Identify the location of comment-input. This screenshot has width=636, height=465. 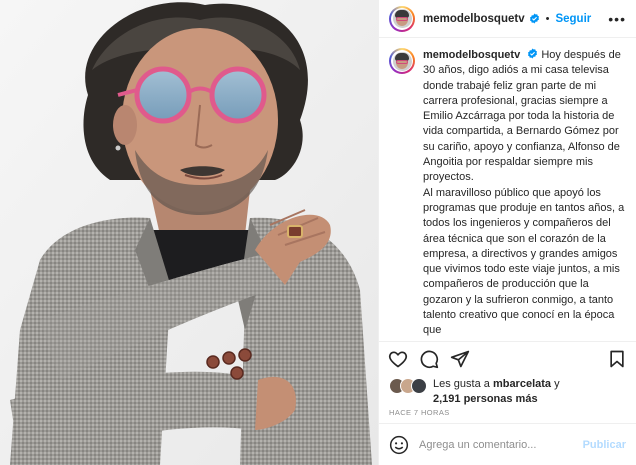
(501, 444).